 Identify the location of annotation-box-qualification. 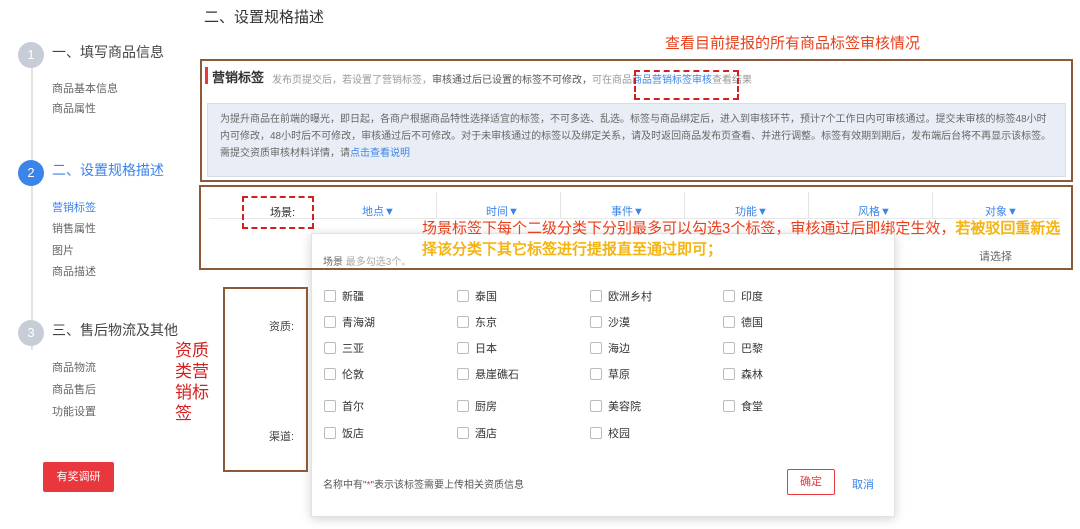
(265, 379).